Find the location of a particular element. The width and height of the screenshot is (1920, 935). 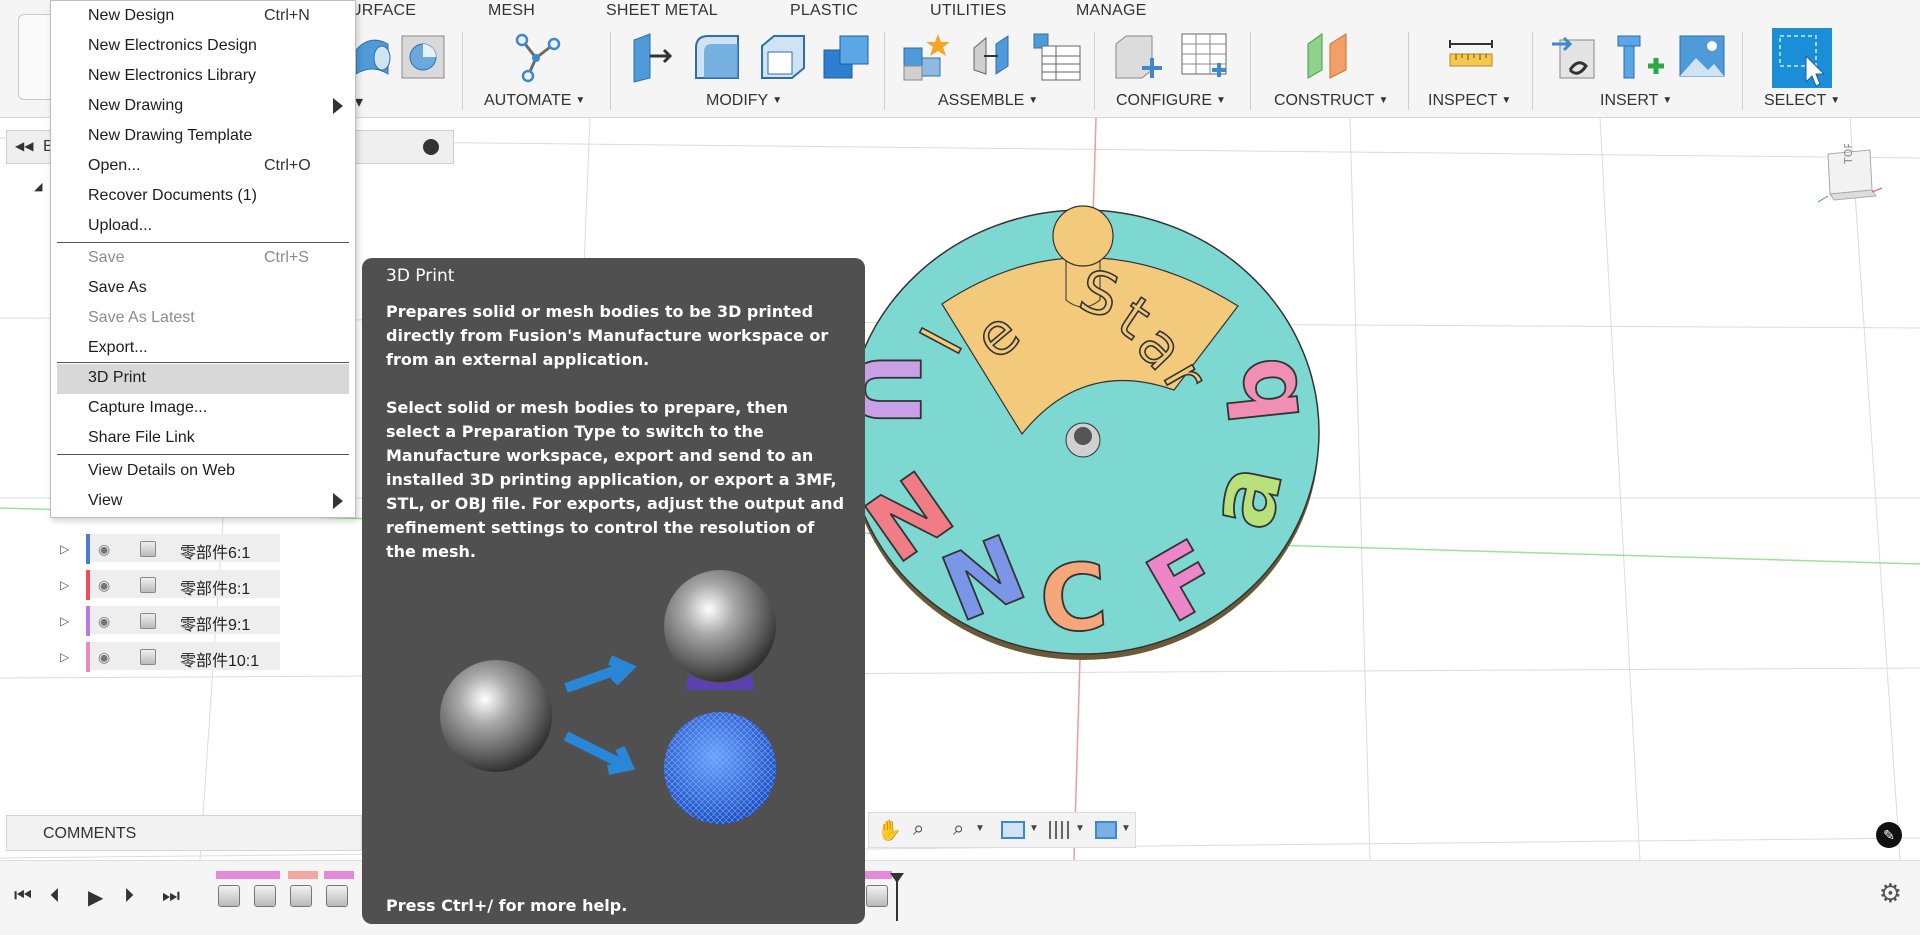

create-sphere-icon is located at coordinates (423, 57).